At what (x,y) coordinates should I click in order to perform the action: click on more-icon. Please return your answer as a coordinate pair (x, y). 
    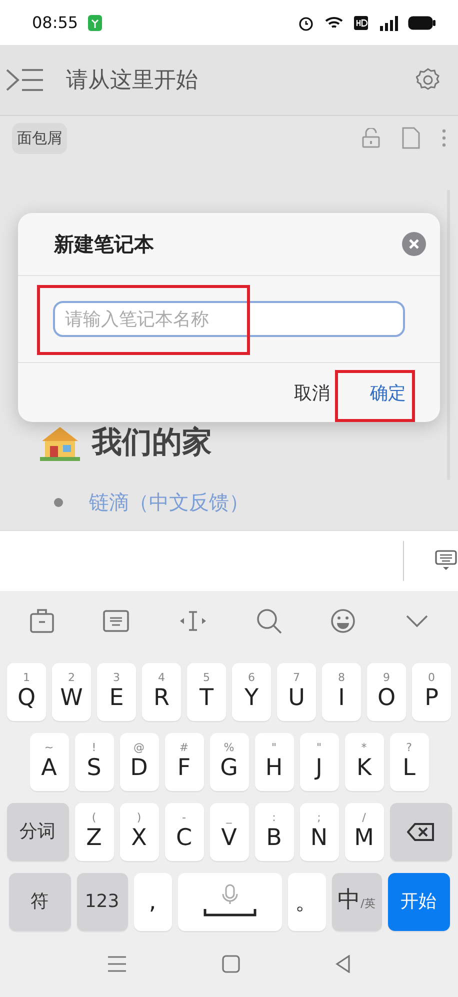
    Looking at the image, I should click on (444, 138).